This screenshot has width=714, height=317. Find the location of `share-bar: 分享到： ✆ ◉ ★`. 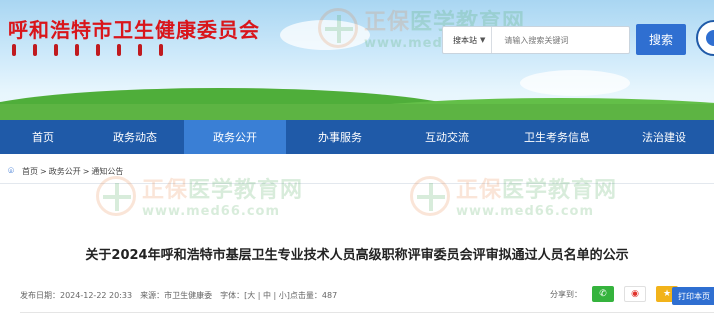

share-bar: 分享到： ✆ ◉ ★ is located at coordinates (614, 294).